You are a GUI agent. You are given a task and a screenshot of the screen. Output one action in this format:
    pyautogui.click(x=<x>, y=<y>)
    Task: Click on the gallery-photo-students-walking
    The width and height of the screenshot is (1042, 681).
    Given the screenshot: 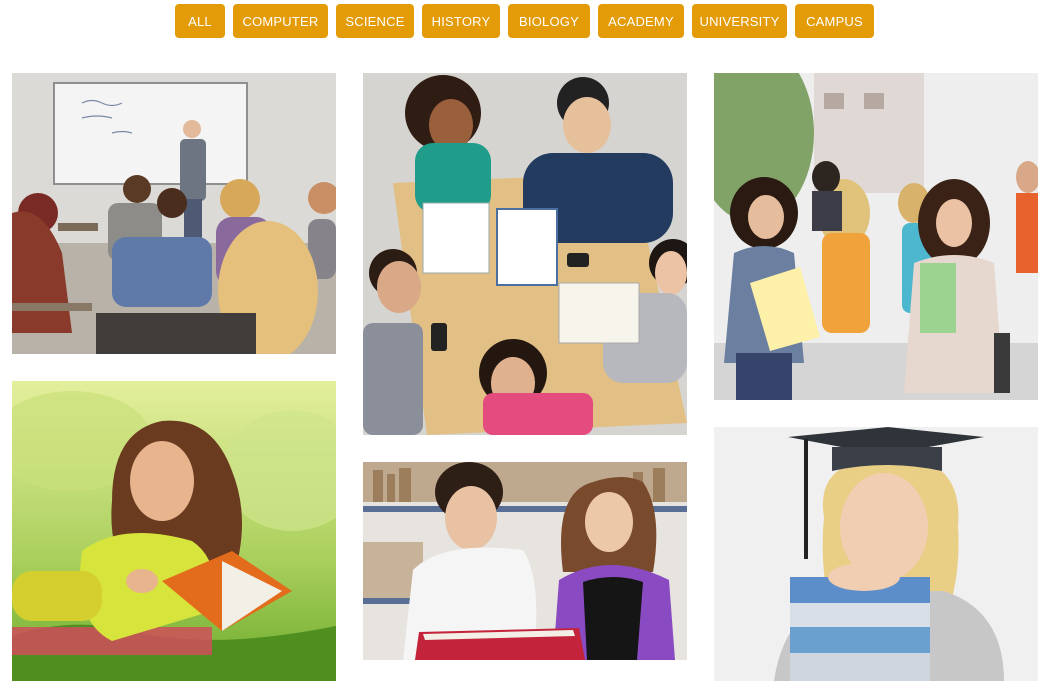 What is the action you would take?
    pyautogui.click(x=876, y=236)
    